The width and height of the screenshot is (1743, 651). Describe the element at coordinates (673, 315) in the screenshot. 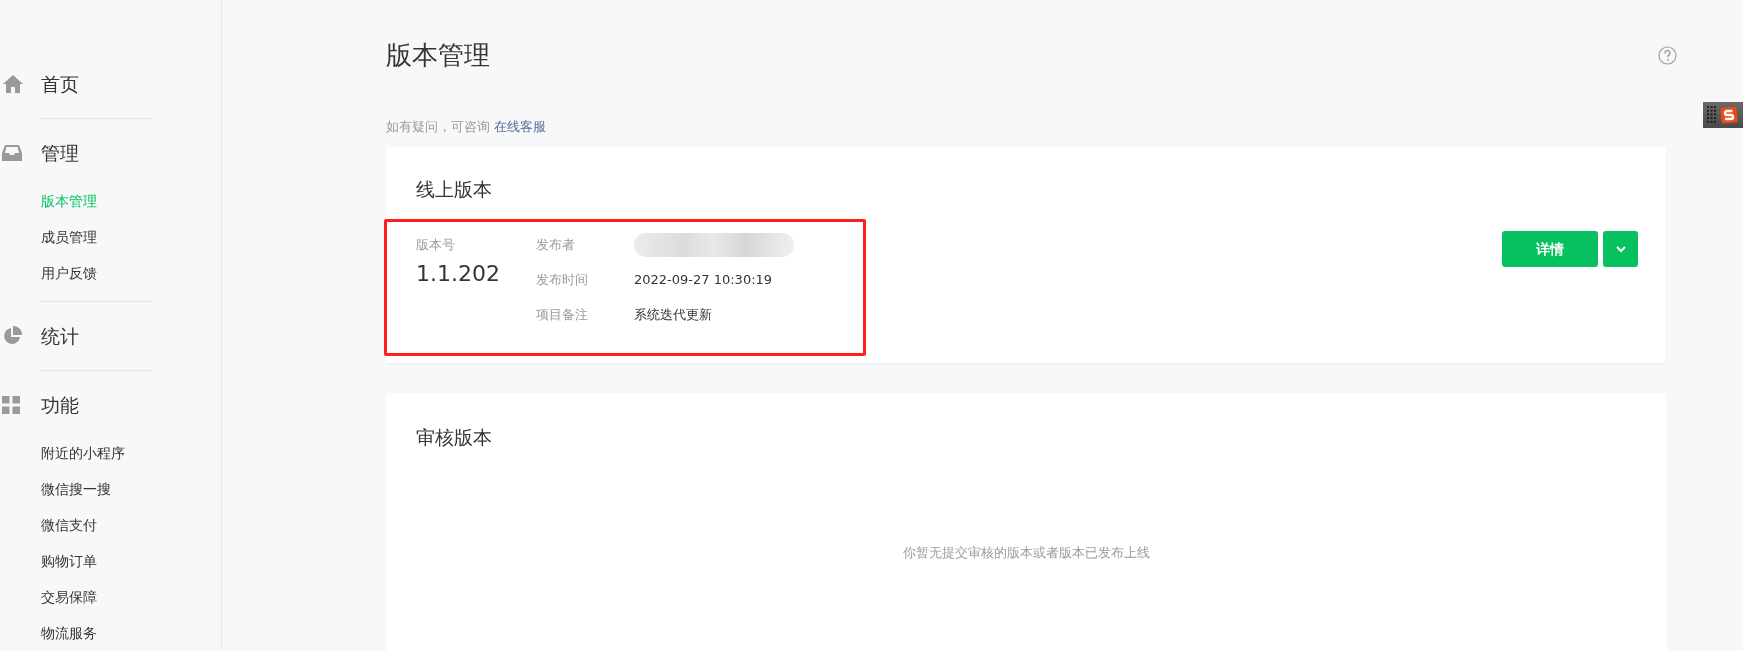

I see `field-value: 系统迭代更新` at that location.